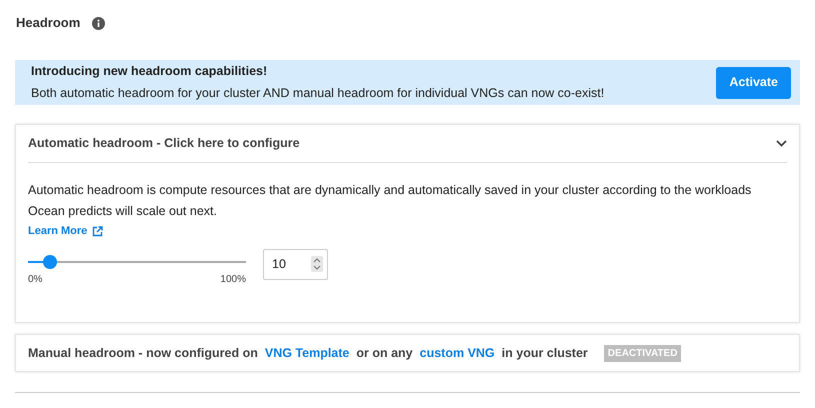 The width and height of the screenshot is (815, 408). Describe the element at coordinates (99, 23) in the screenshot. I see `info-icon` at that location.